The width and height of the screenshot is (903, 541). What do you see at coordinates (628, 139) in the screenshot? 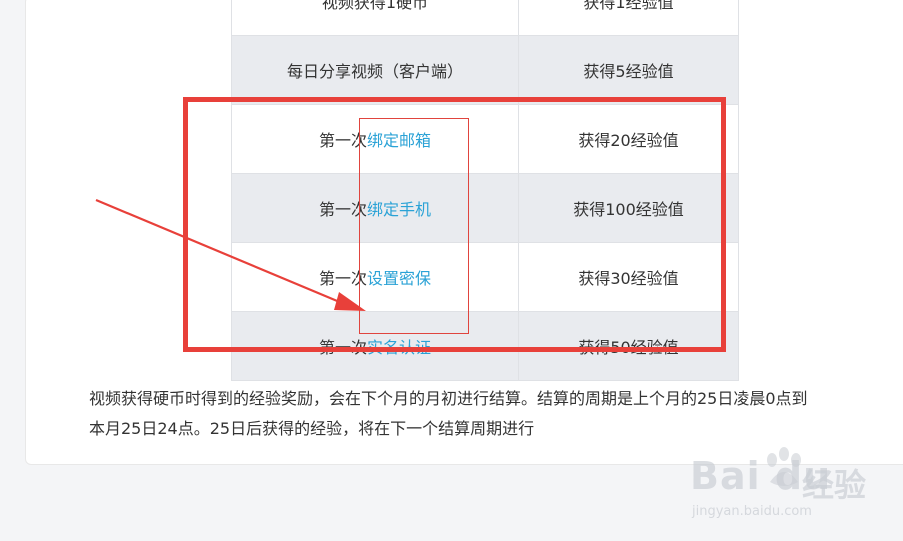
I see `reward-cell: 获得20经验值` at bounding box center [628, 139].